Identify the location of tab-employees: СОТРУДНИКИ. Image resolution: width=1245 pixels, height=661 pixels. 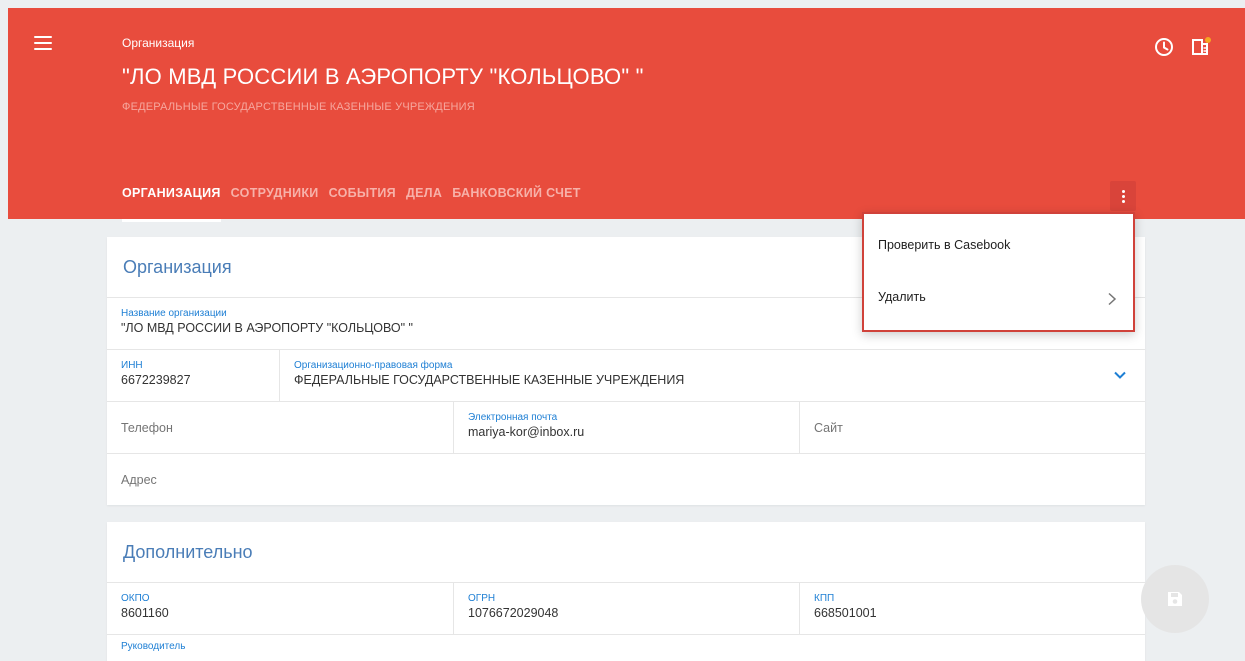
(275, 204).